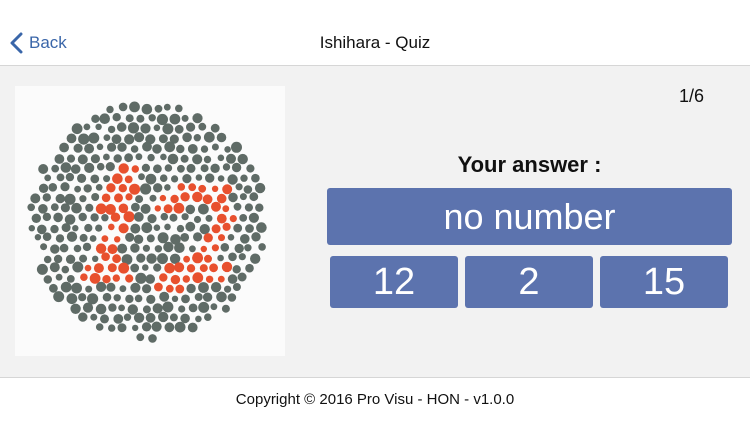 The width and height of the screenshot is (750, 422). Describe the element at coordinates (529, 216) in the screenshot. I see `answer-button-no-number: no number` at that location.